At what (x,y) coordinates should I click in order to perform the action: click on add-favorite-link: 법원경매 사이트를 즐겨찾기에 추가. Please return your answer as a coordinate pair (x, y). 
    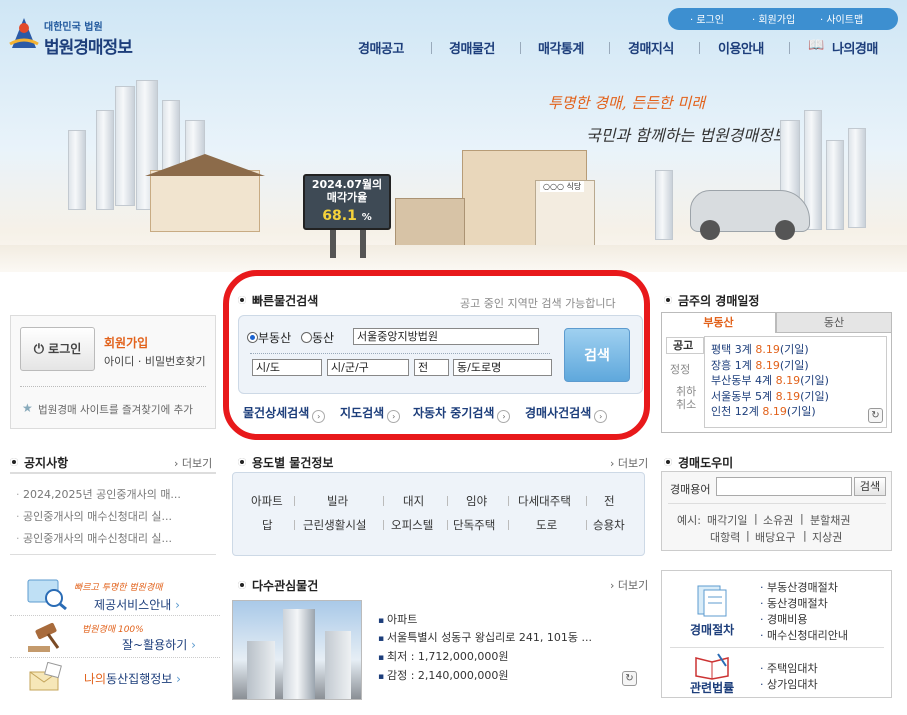
    Looking at the image, I should click on (115, 409).